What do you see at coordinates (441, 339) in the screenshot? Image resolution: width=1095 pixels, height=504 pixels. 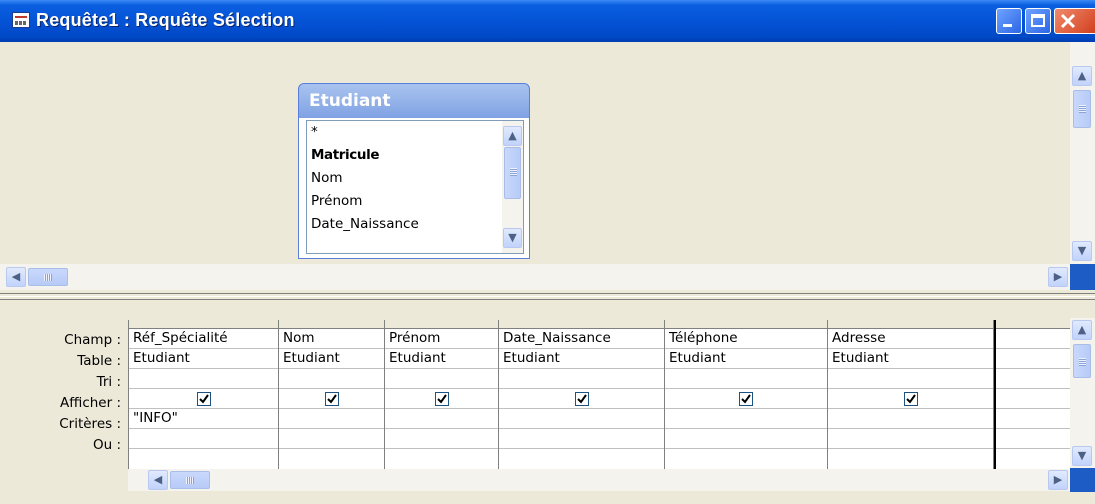 I see `cell-champ: Prénom` at bounding box center [441, 339].